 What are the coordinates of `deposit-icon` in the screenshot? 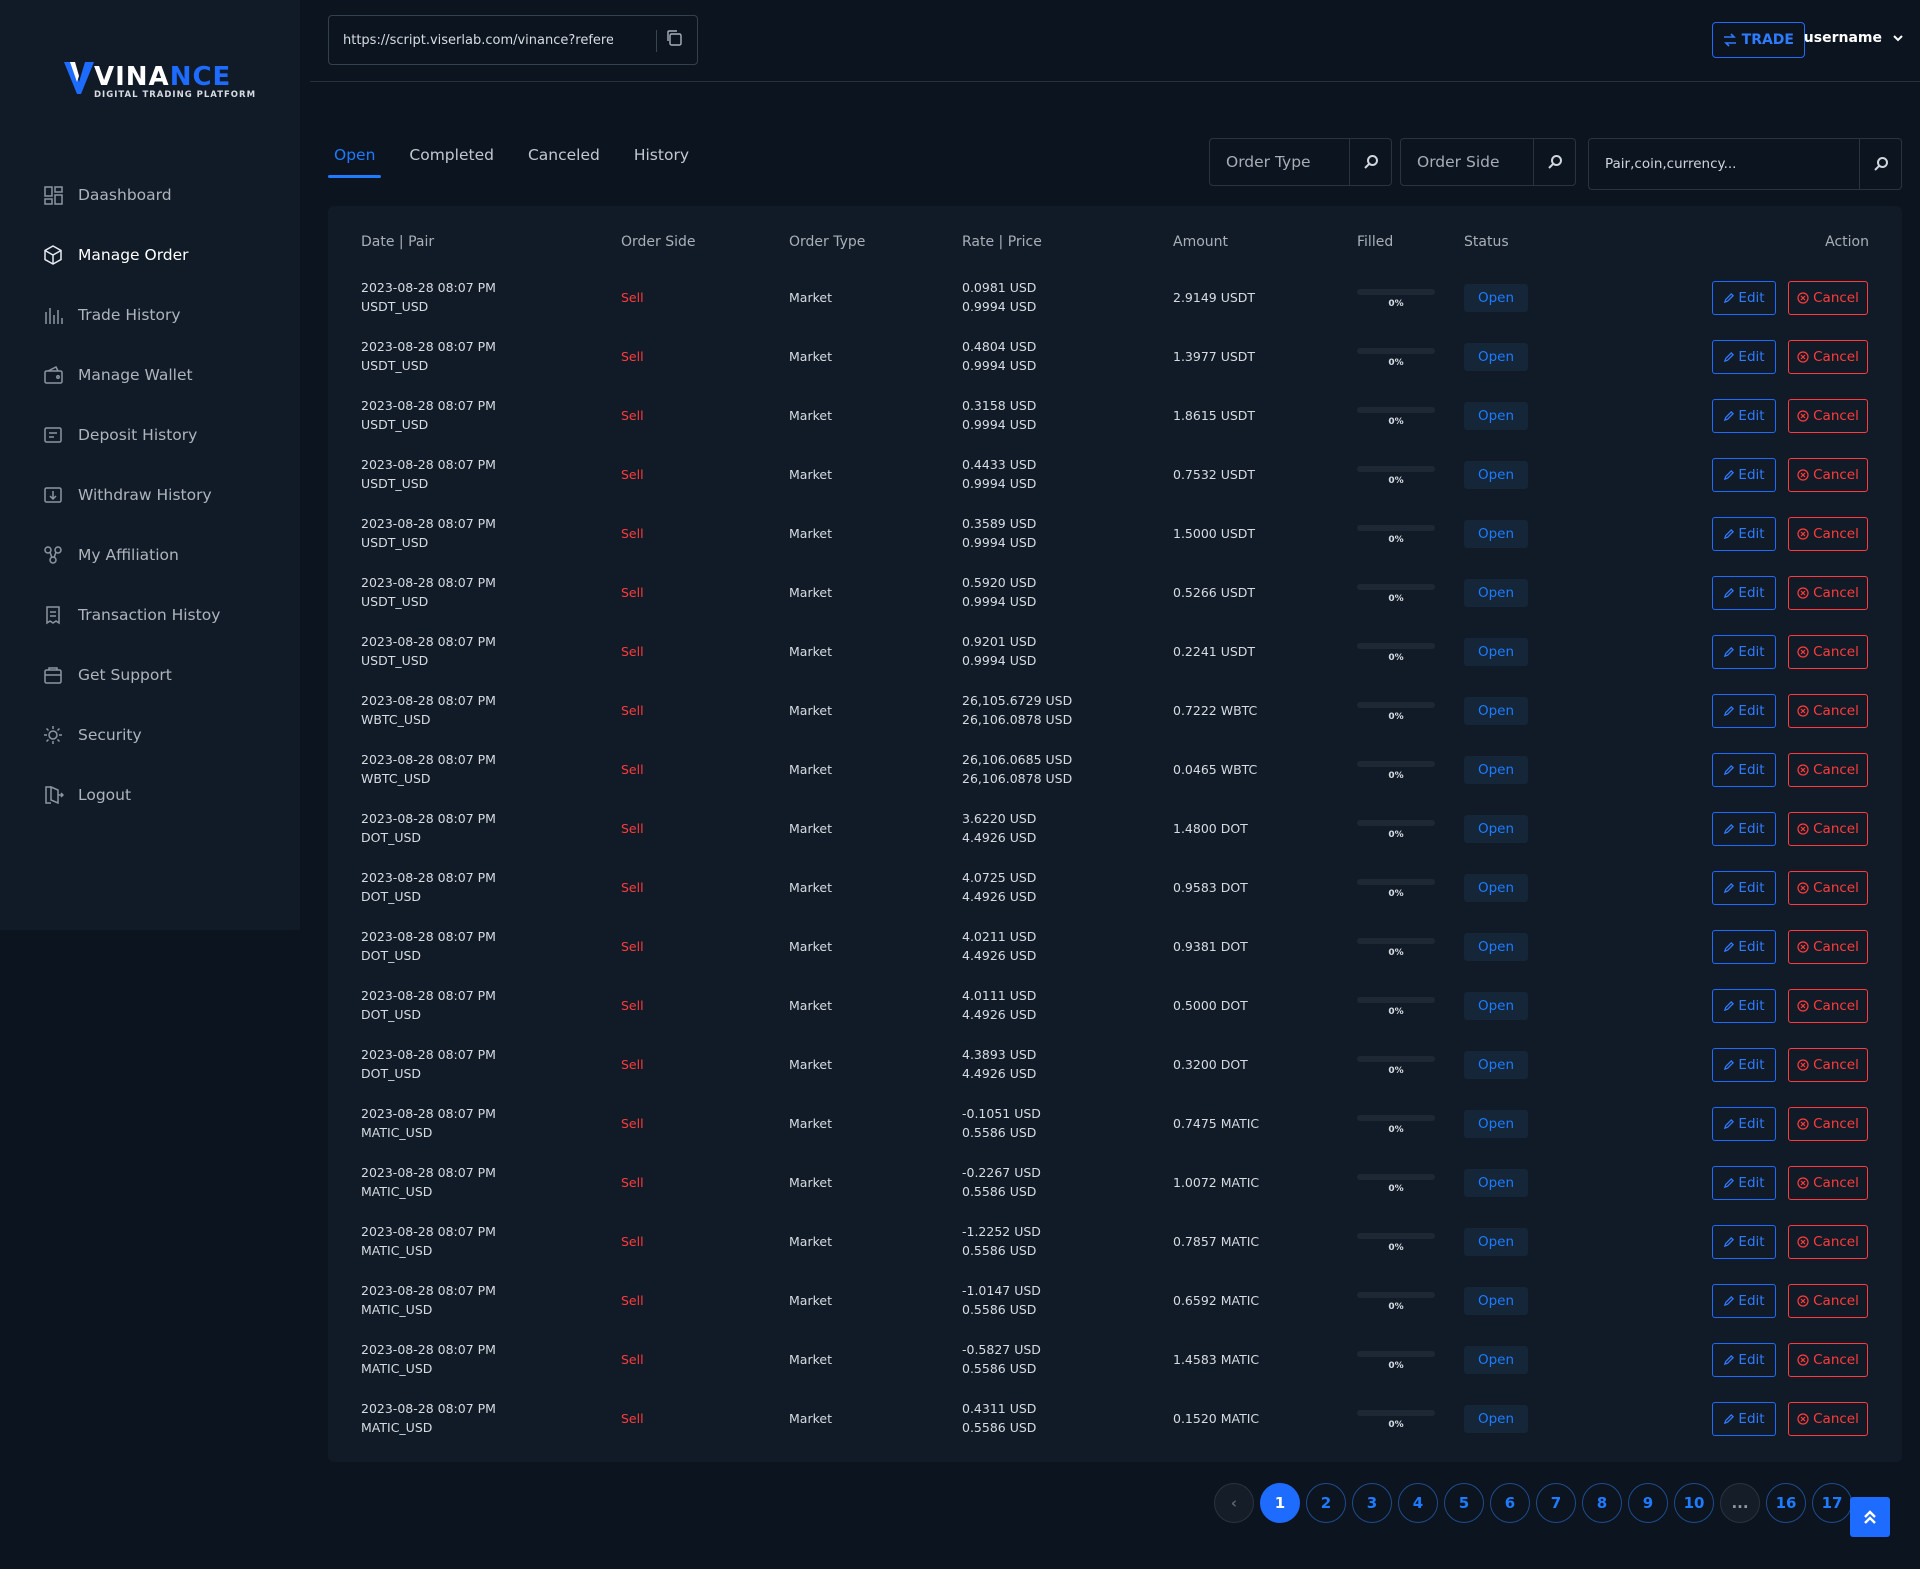 It's located at (53, 435).